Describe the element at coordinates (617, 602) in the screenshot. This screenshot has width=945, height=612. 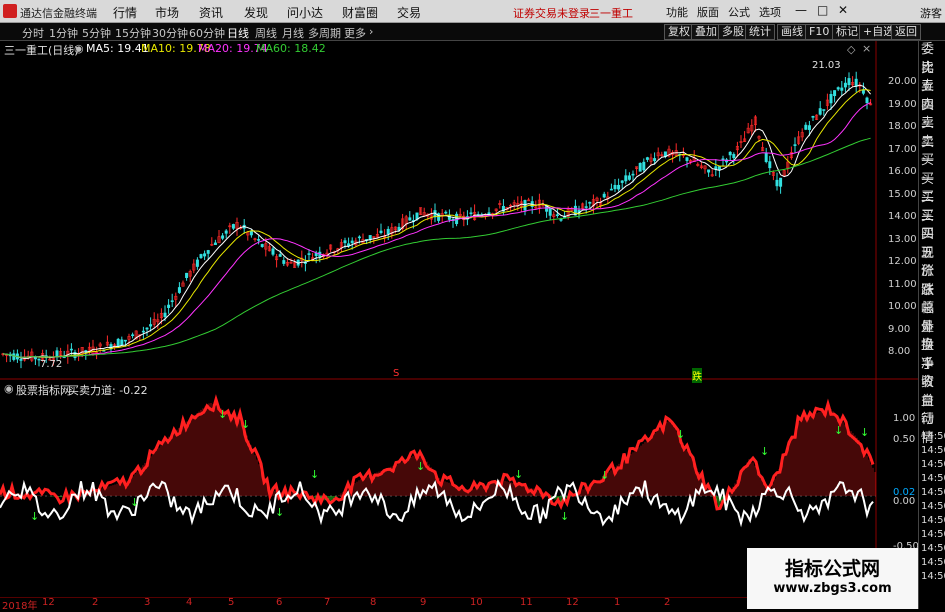
I see `date-tick-label: 1` at that location.